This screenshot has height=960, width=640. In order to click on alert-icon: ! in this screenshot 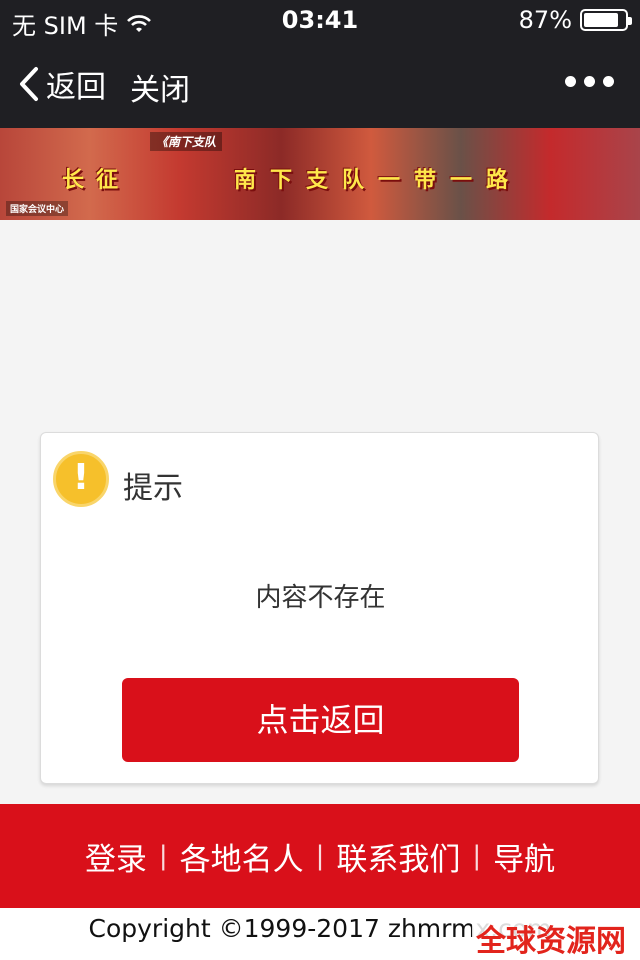, I will do `click(81, 479)`.